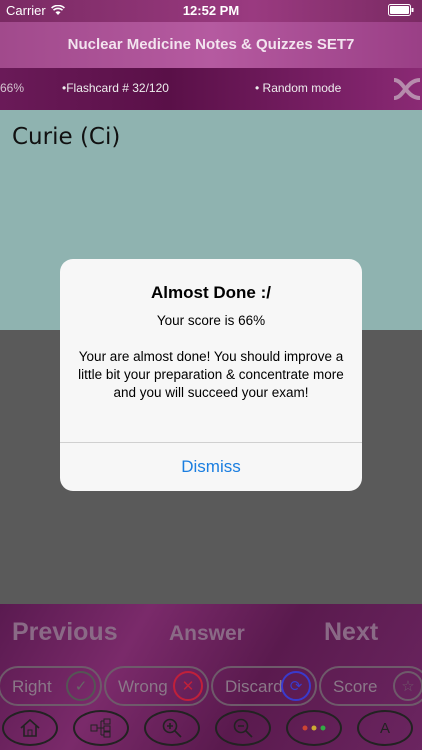  What do you see at coordinates (211, 292) in the screenshot?
I see `alert-title: Almost Done :/` at bounding box center [211, 292].